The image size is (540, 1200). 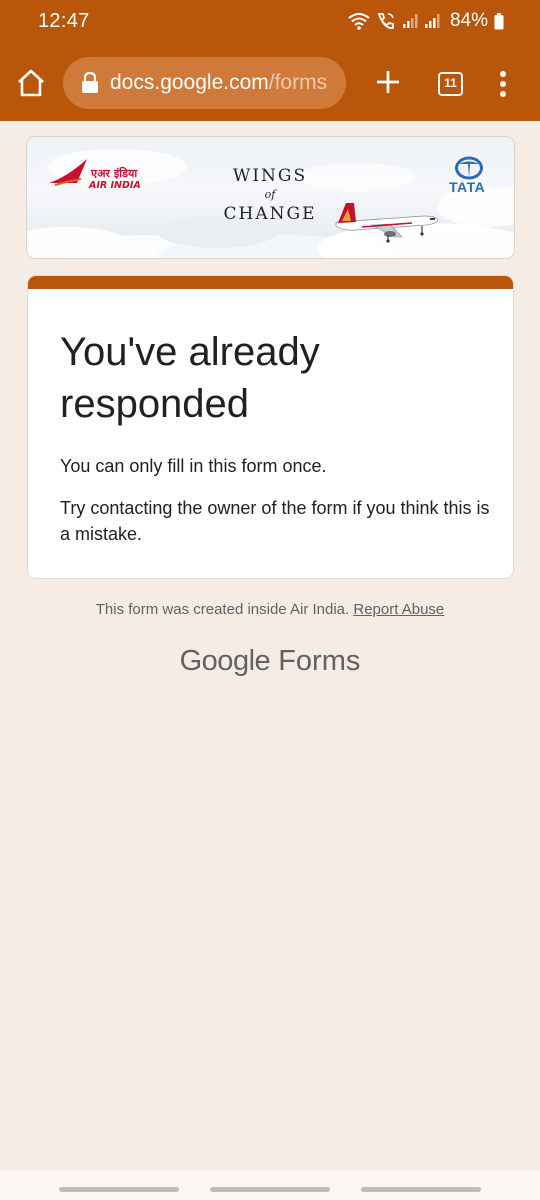 What do you see at coordinates (499, 20) in the screenshot?
I see `battery-icon` at bounding box center [499, 20].